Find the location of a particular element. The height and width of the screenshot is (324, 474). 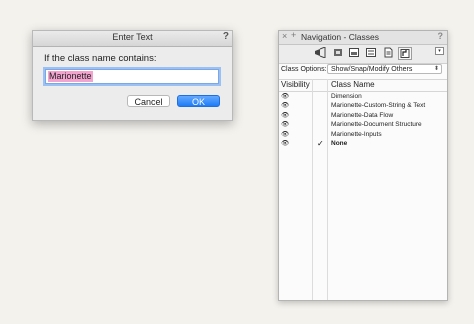

class-row: 👁 ✓ None is located at coordinates (363, 143).